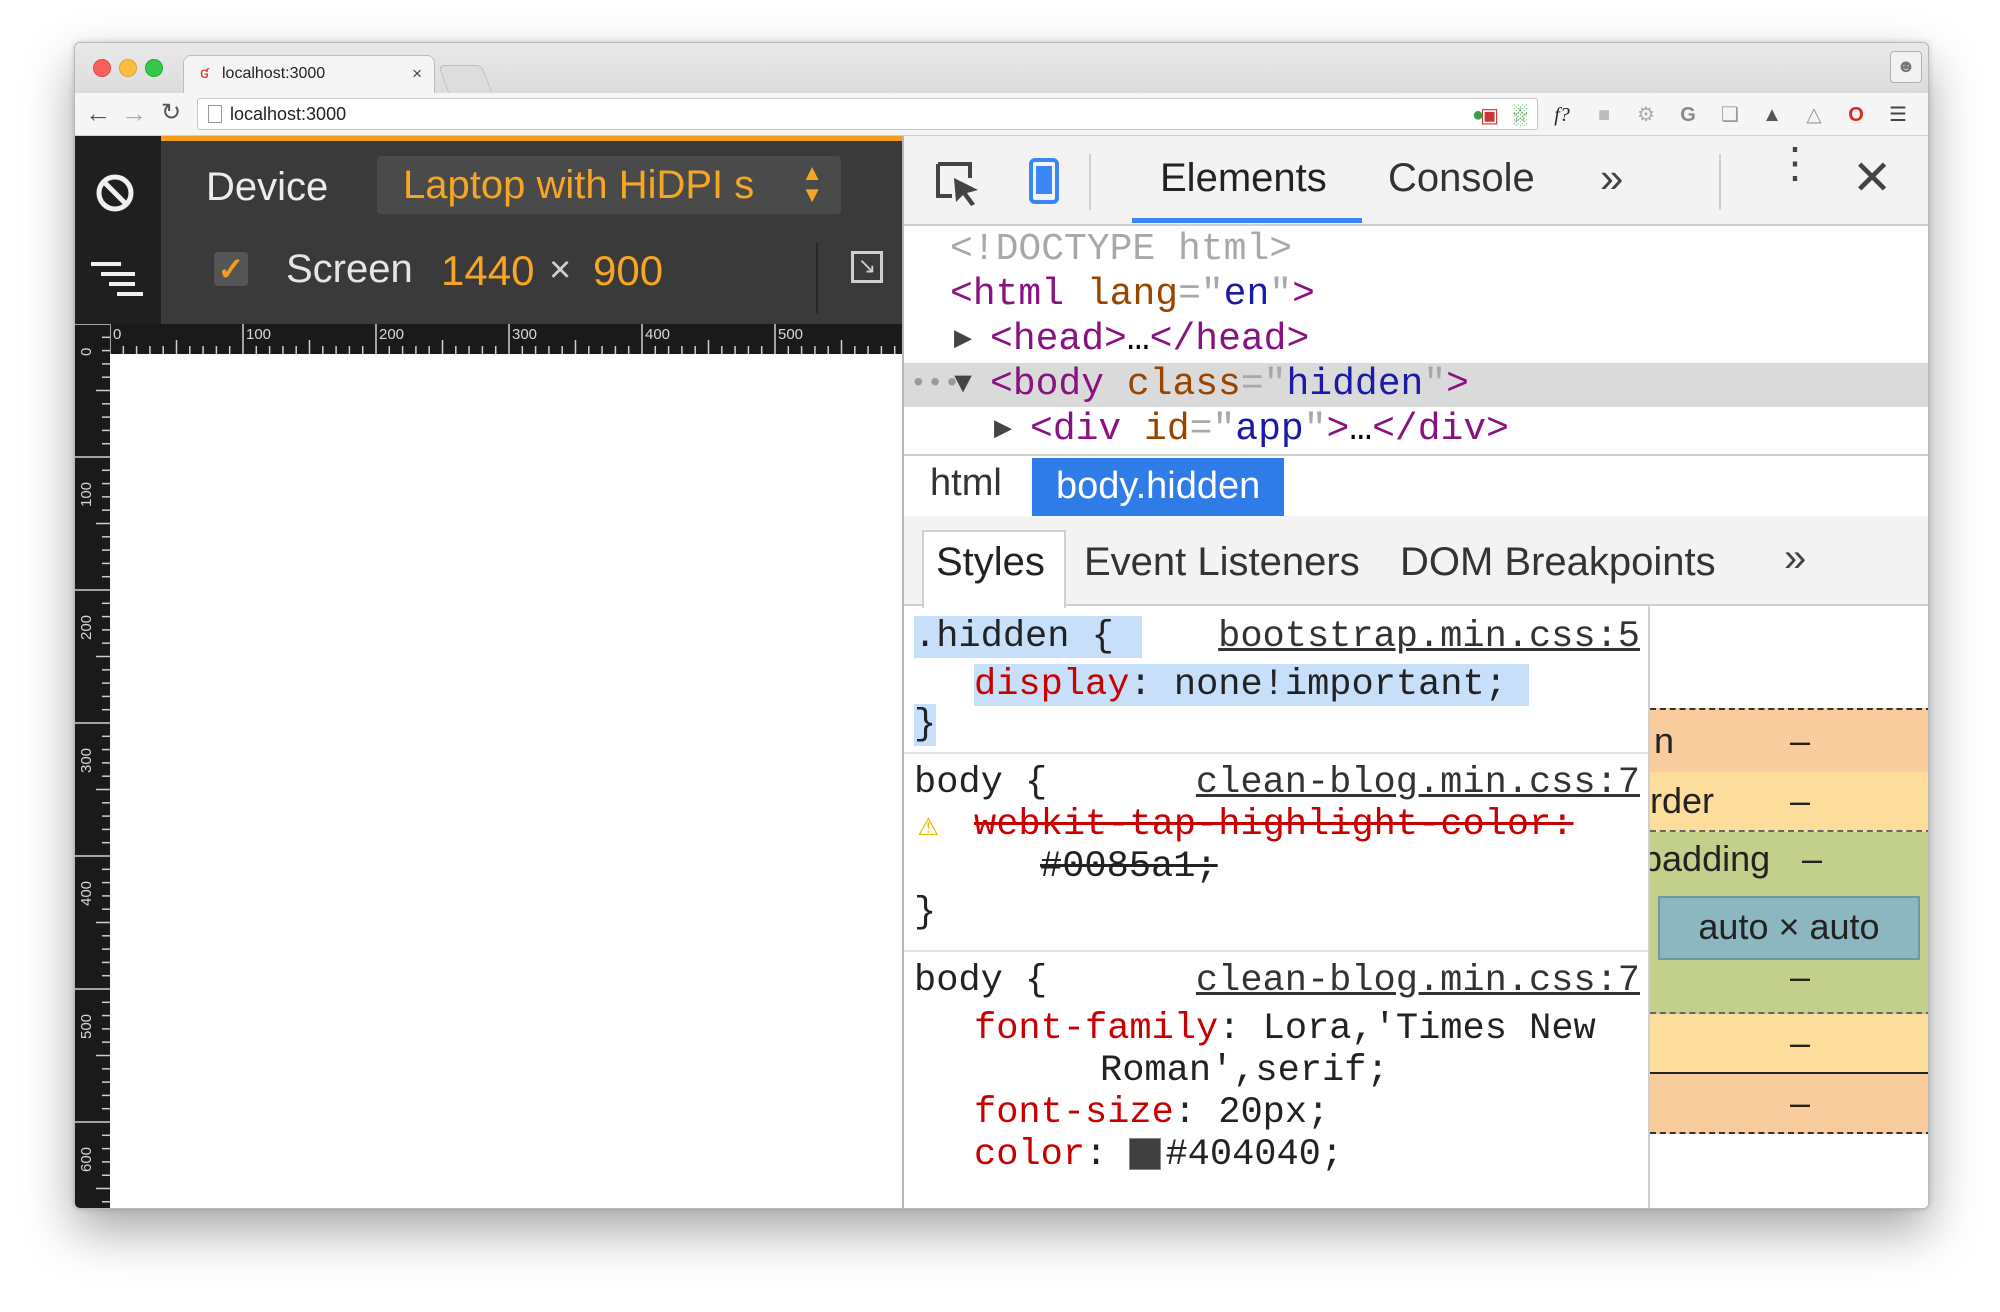 This screenshot has height=1312, width=2000. What do you see at coordinates (267, 187) in the screenshot?
I see `device-label: Device` at bounding box center [267, 187].